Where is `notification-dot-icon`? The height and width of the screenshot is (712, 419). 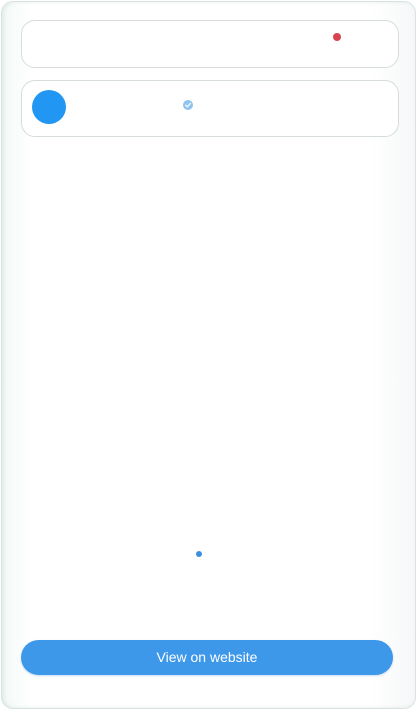
notification-dot-icon is located at coordinates (337, 37).